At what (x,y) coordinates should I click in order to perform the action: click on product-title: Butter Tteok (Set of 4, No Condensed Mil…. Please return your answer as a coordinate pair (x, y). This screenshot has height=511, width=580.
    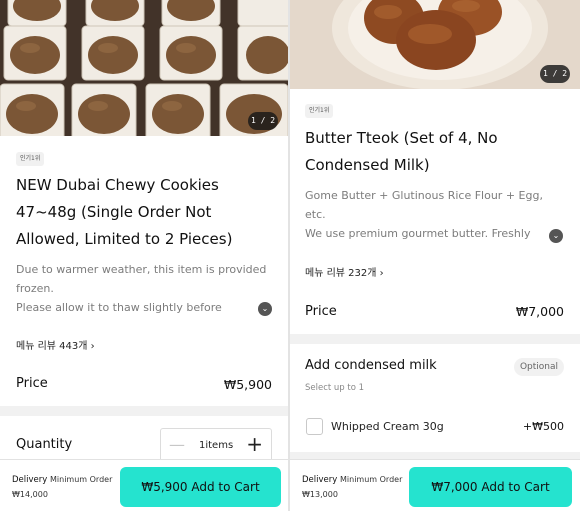
    Looking at the image, I should click on (437, 152).